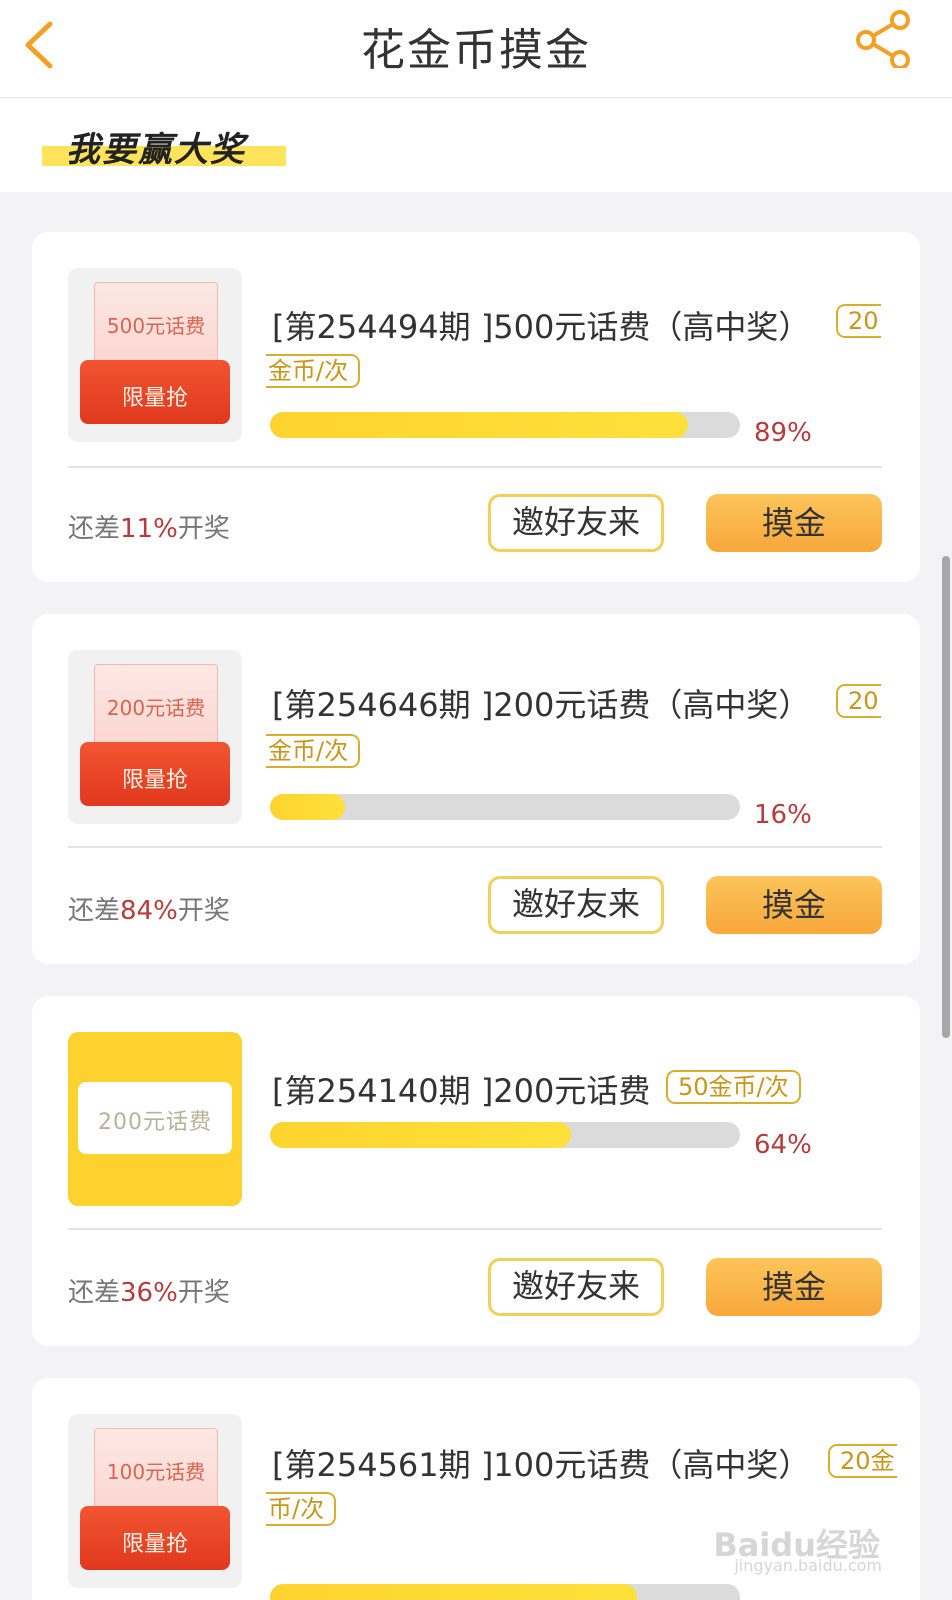 This screenshot has height=1600, width=952. I want to click on share-icon, so click(884, 38).